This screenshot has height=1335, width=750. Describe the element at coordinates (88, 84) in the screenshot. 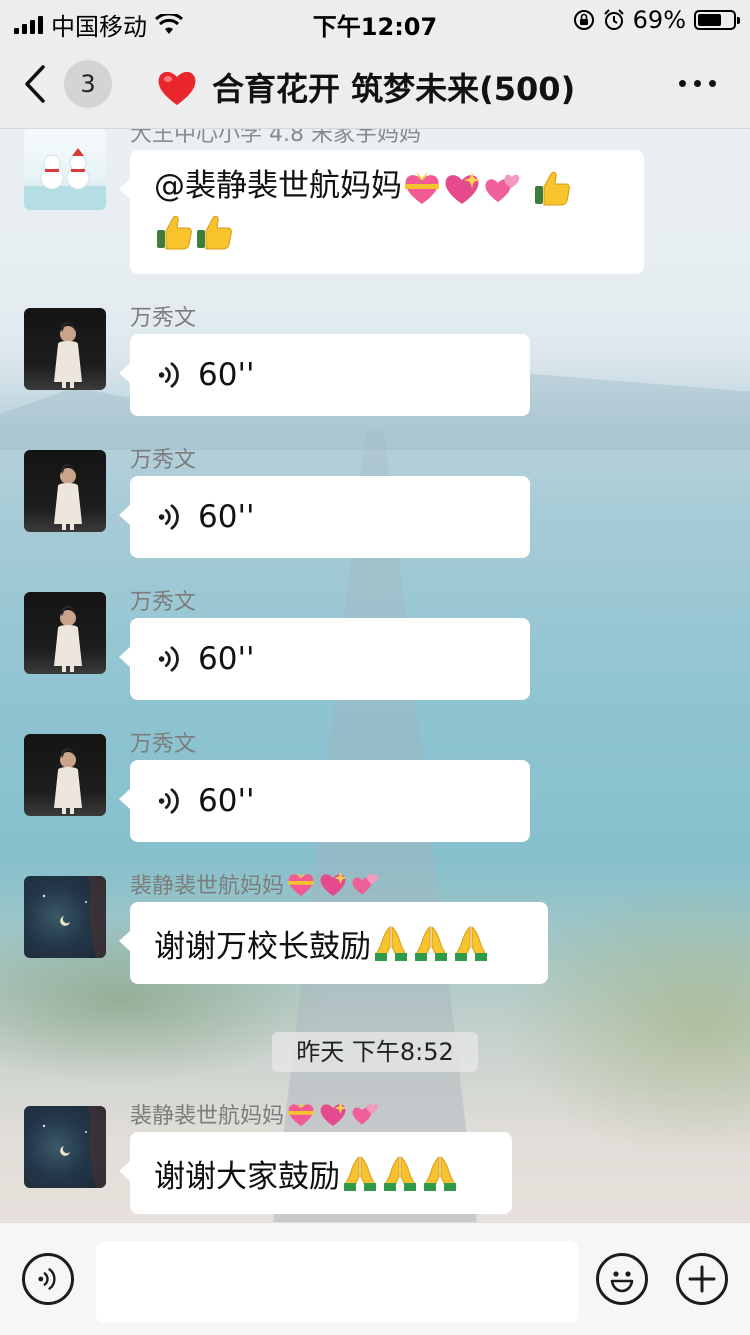

I see `unread-count-badge: 3` at that location.